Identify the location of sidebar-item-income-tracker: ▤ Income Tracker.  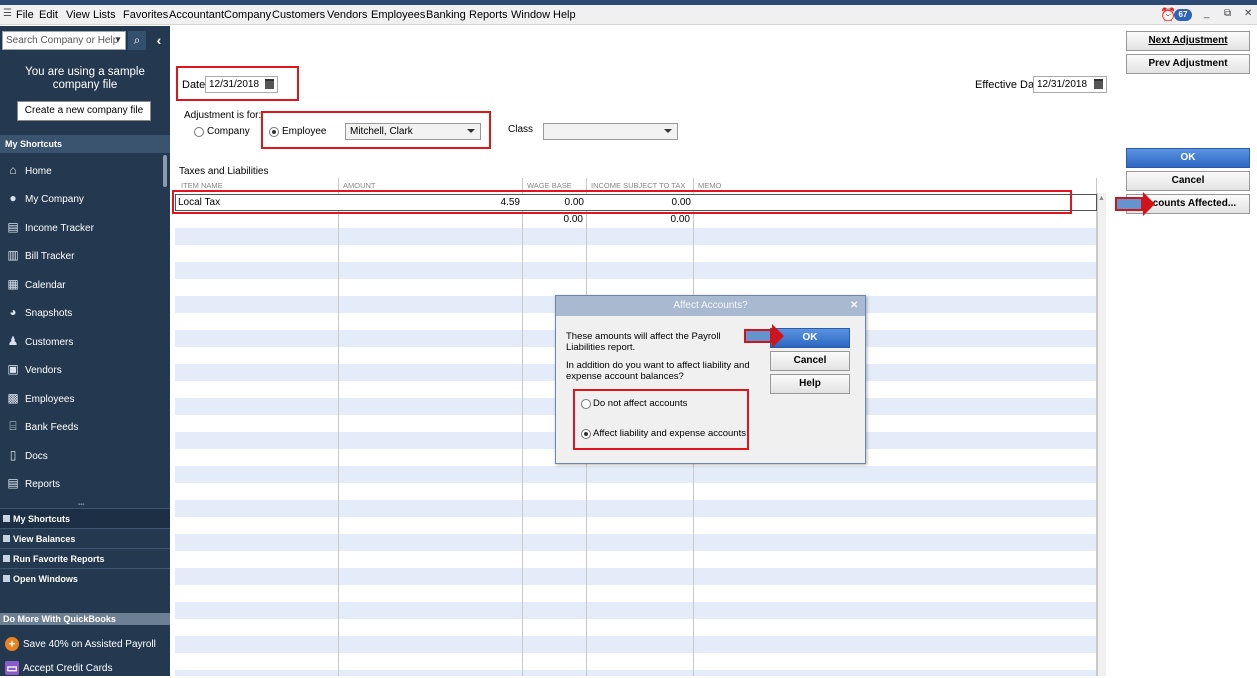
(81, 228).